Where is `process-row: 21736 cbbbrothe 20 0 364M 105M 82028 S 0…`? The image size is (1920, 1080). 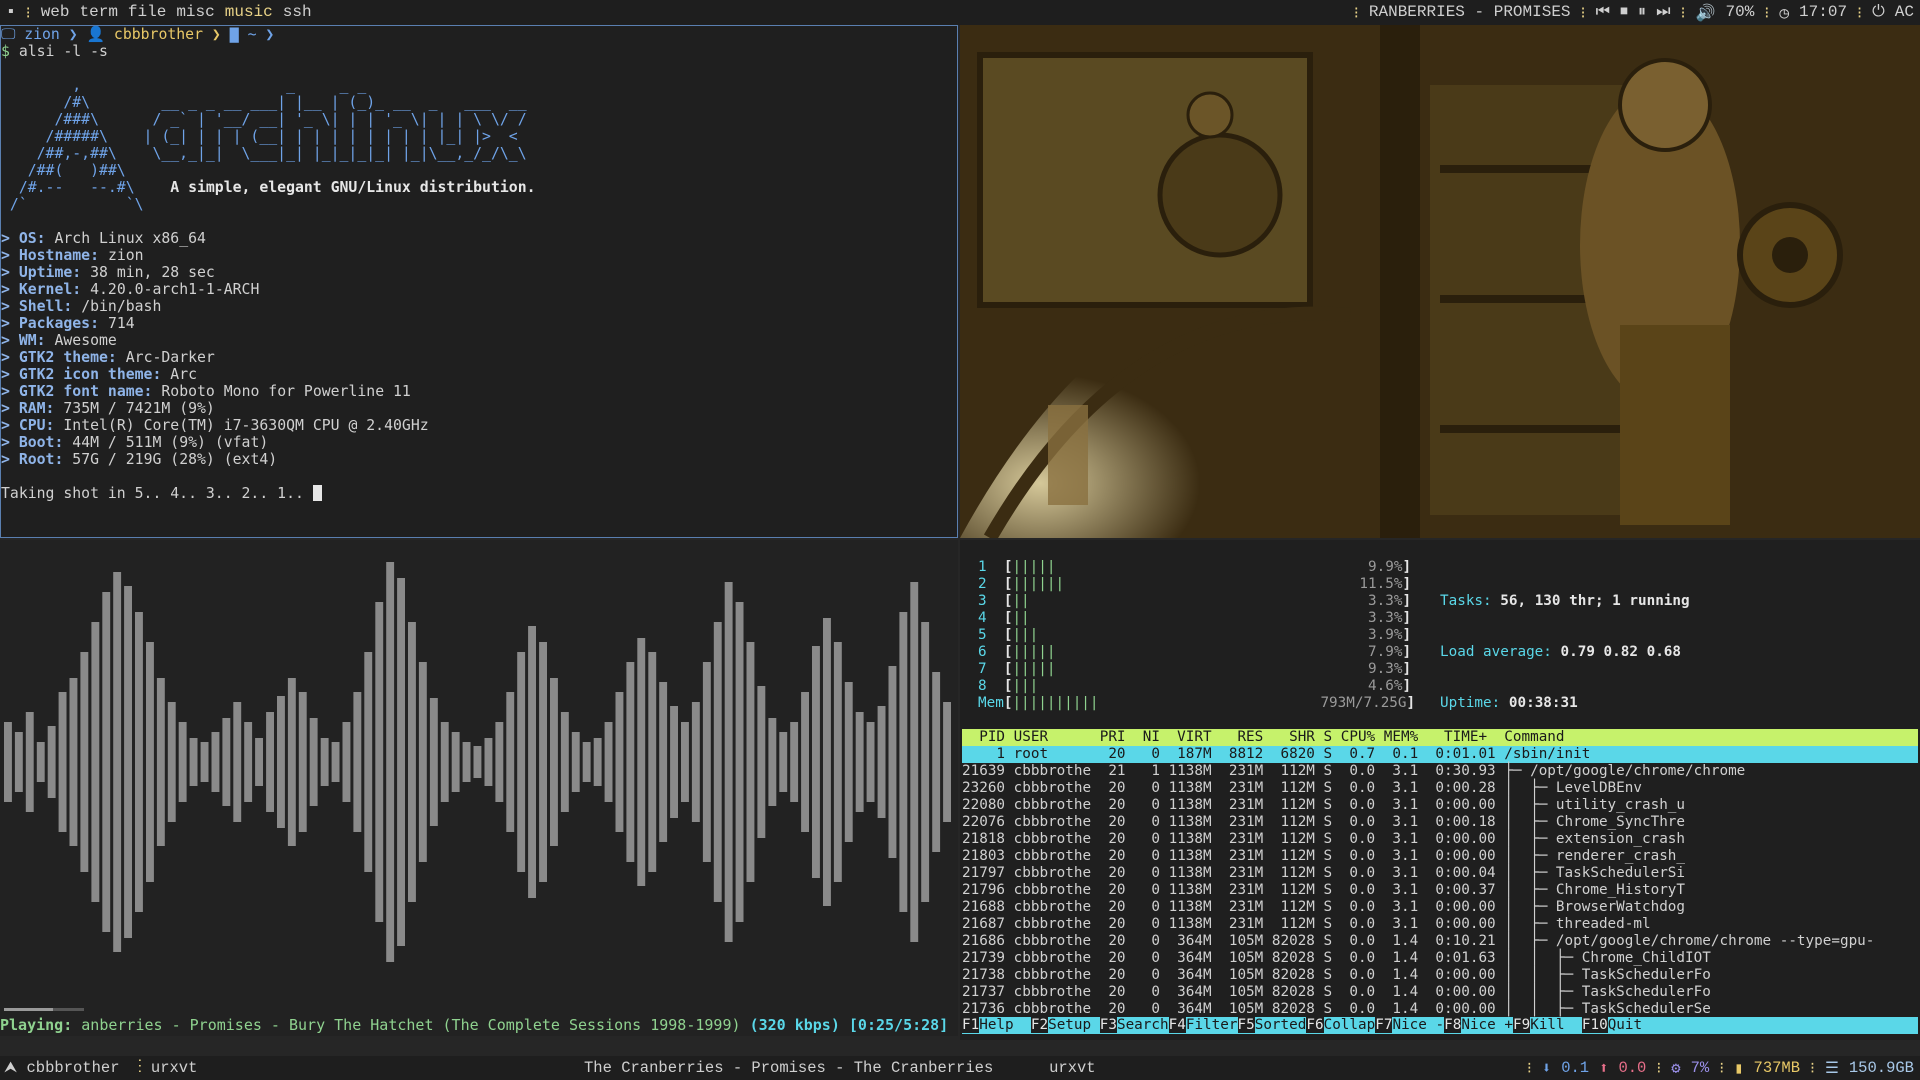
process-row: 21736 cbbbrothe 20 0 364M 105M 82028 S 0… is located at coordinates (1440, 1009).